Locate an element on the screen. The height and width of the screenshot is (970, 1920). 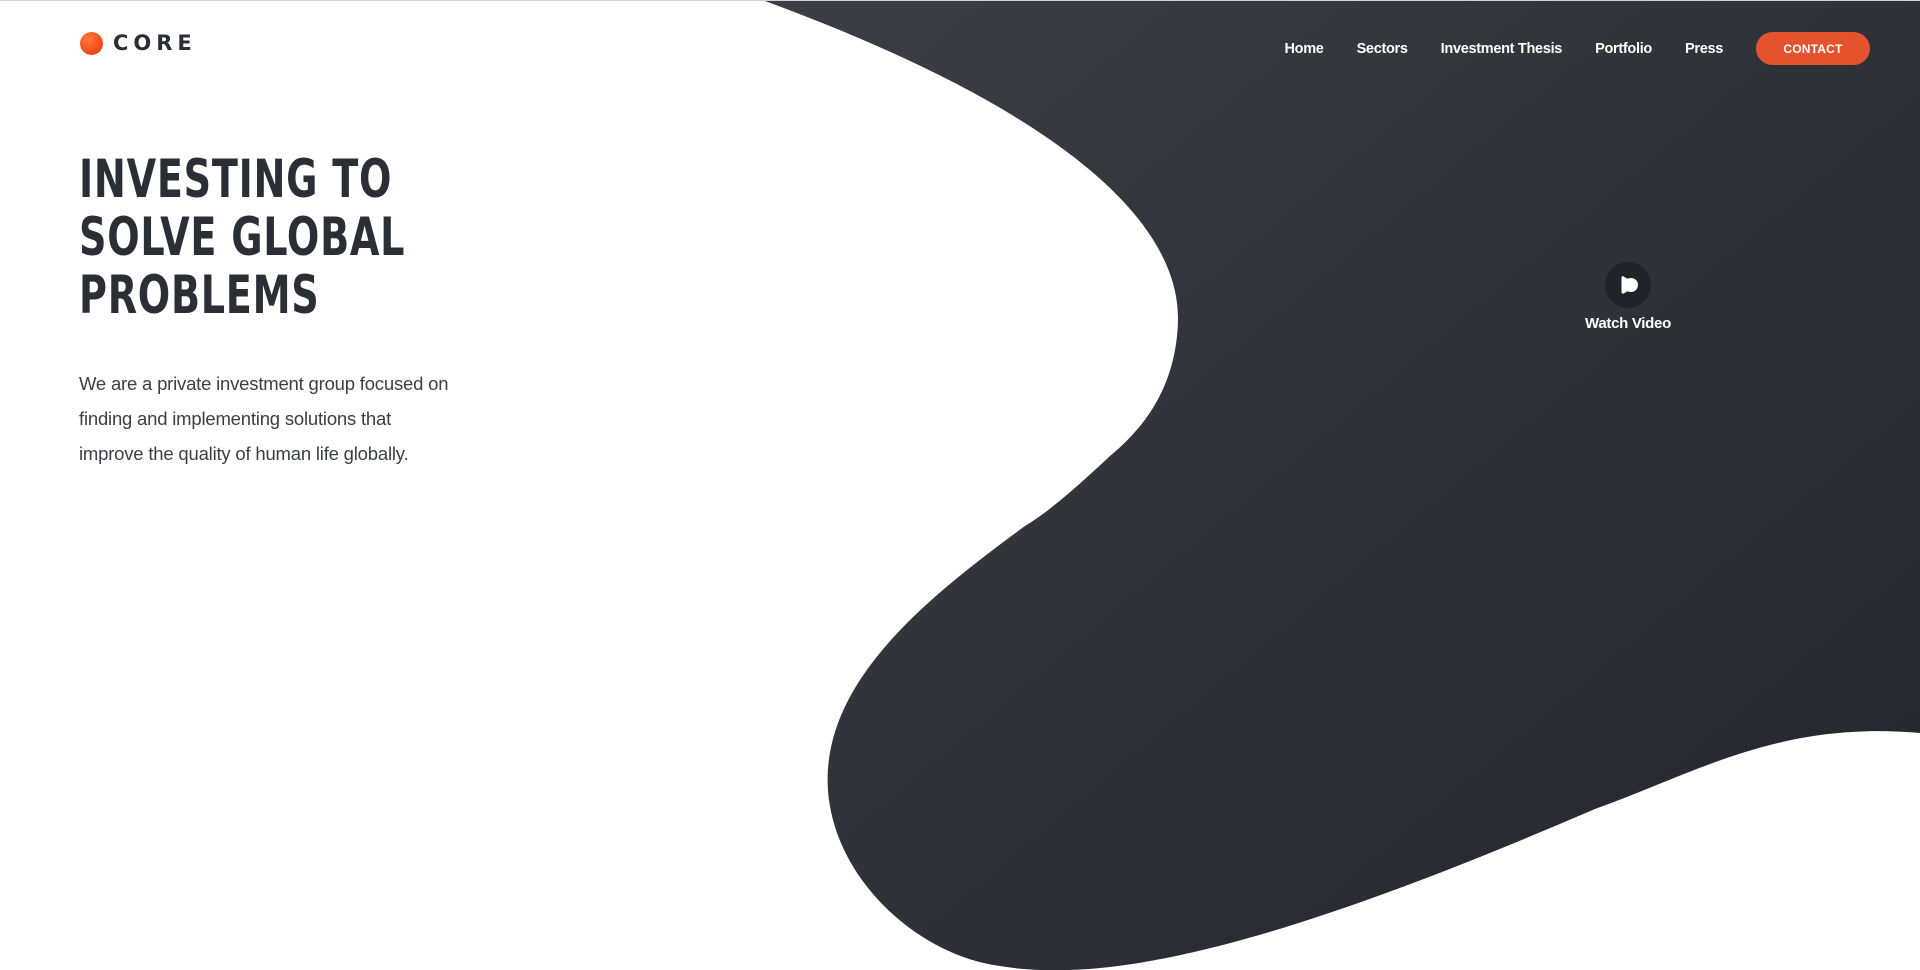
nav-sectors-link: Sectors is located at coordinates (1382, 49).